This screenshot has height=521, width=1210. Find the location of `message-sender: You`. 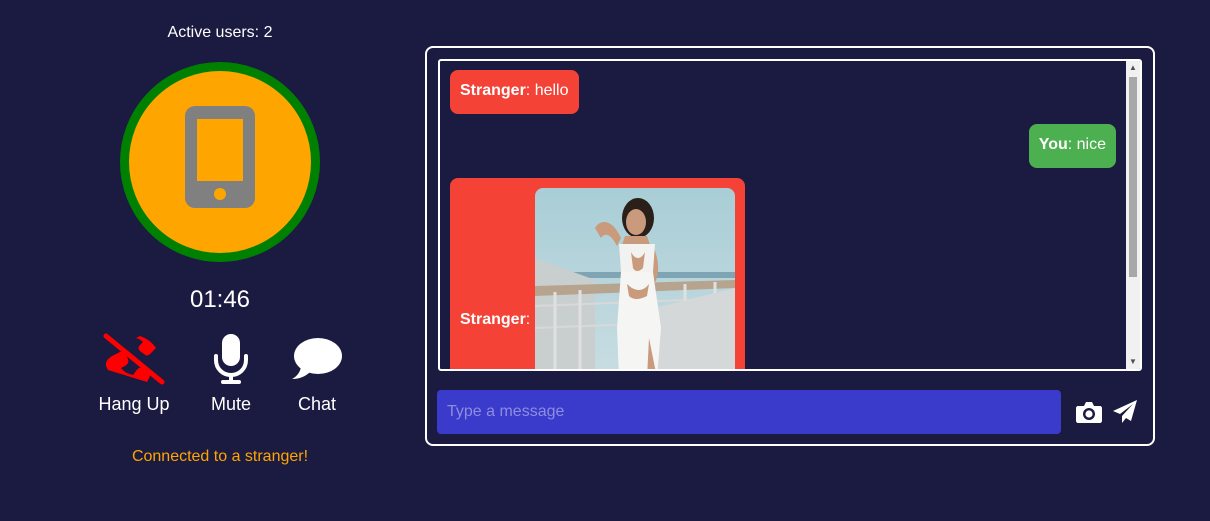

message-sender: You is located at coordinates (1053, 144).